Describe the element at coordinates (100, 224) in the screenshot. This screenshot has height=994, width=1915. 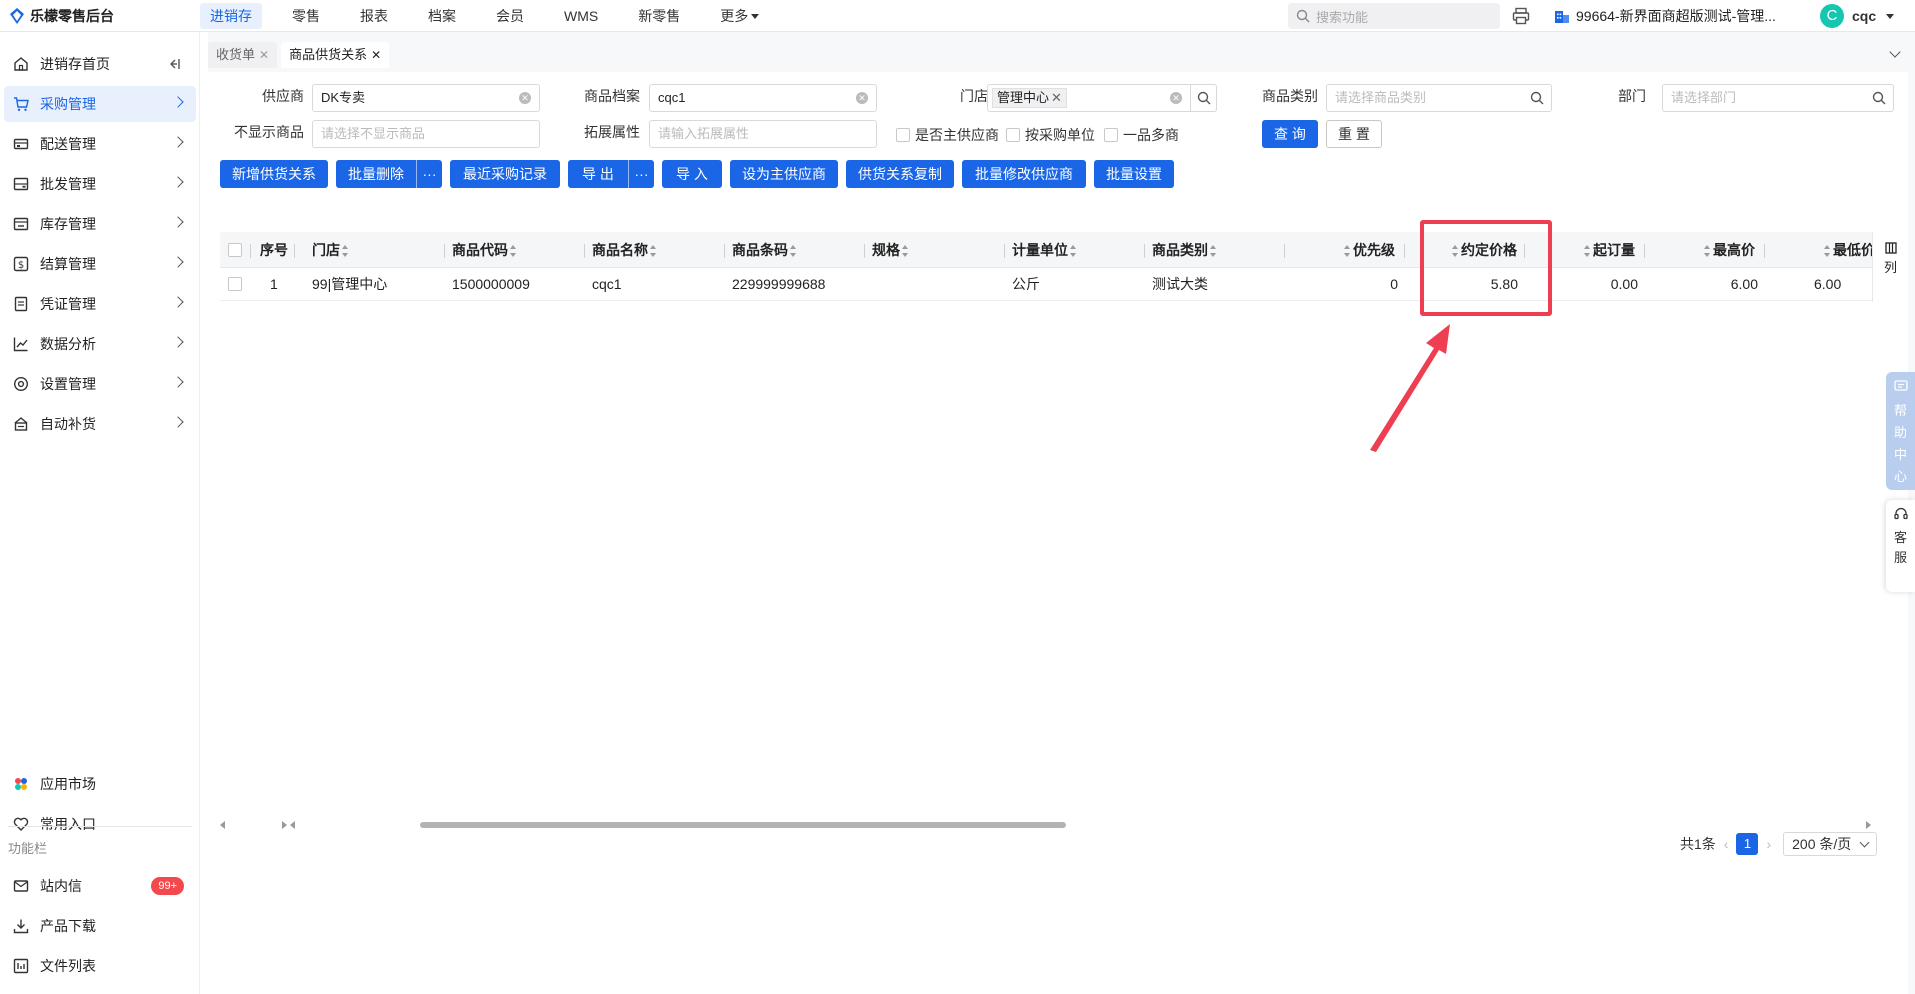
I see `sidebar-item-inventory: 库存管理` at that location.